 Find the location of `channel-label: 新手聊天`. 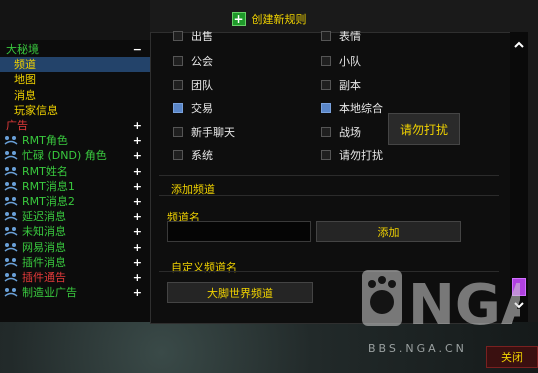

channel-label: 新手聊天 is located at coordinates (213, 132).